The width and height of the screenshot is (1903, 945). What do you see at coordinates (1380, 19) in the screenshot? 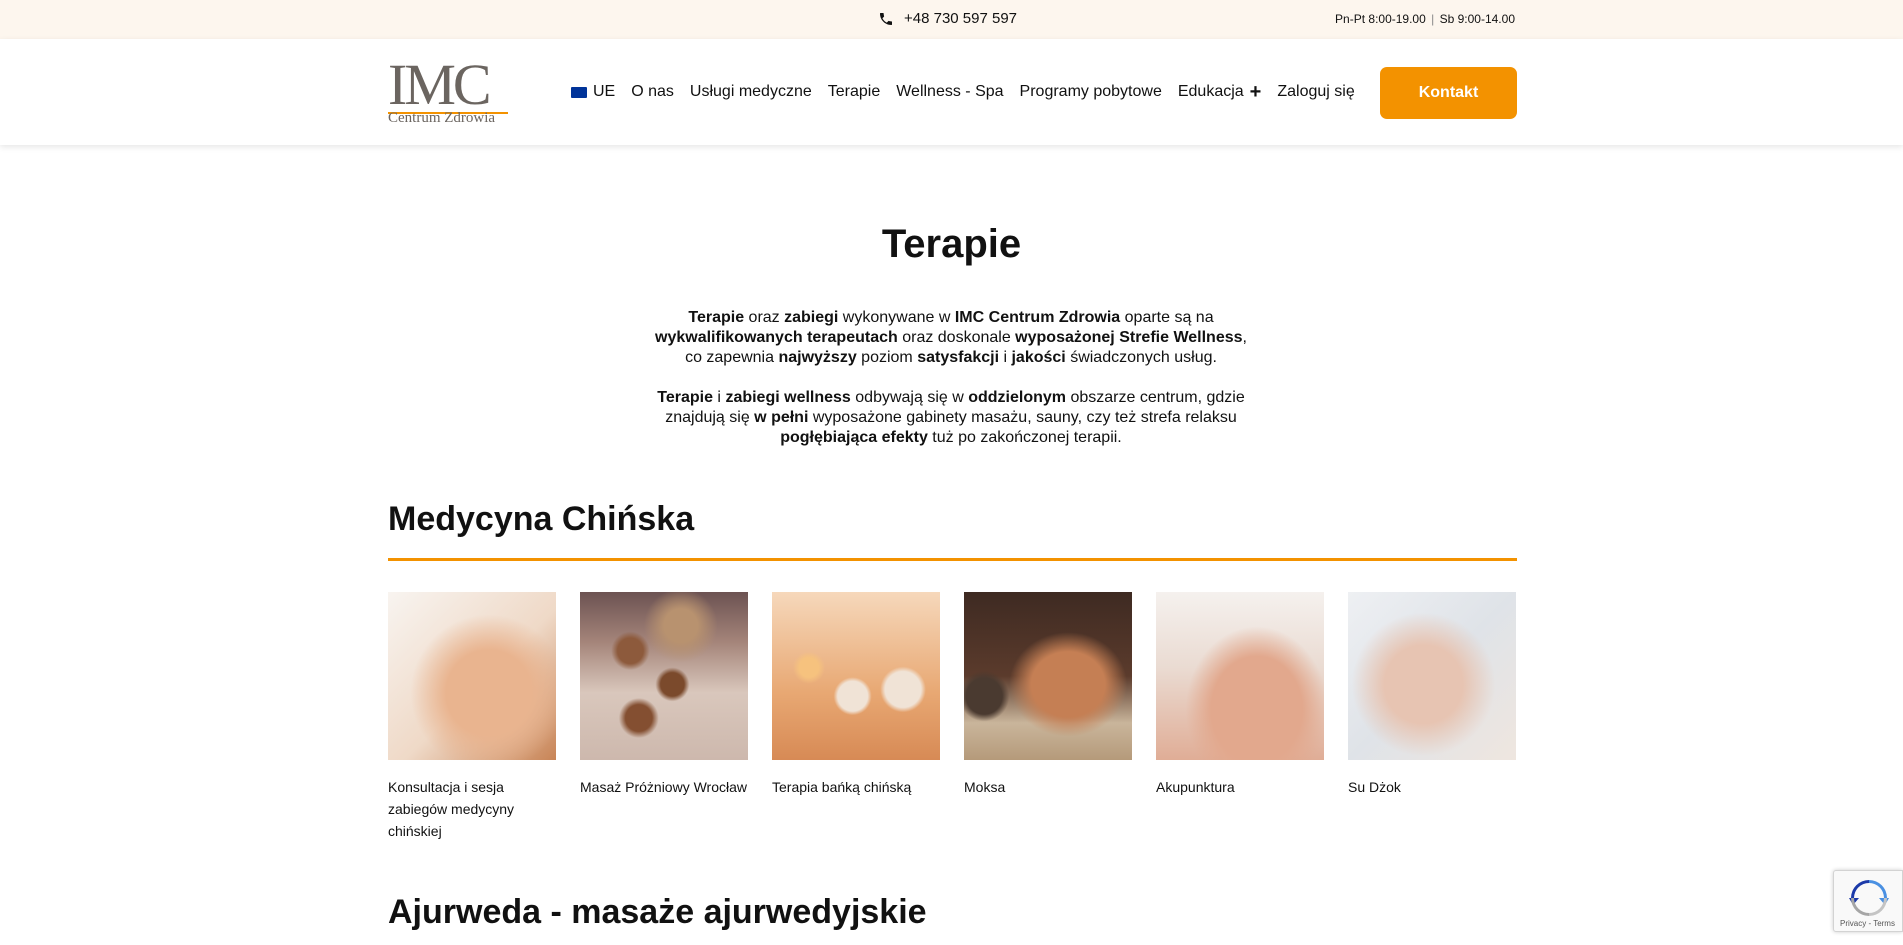
I see `hours-weekdays: Pn-Pt 8:00-19.00` at bounding box center [1380, 19].